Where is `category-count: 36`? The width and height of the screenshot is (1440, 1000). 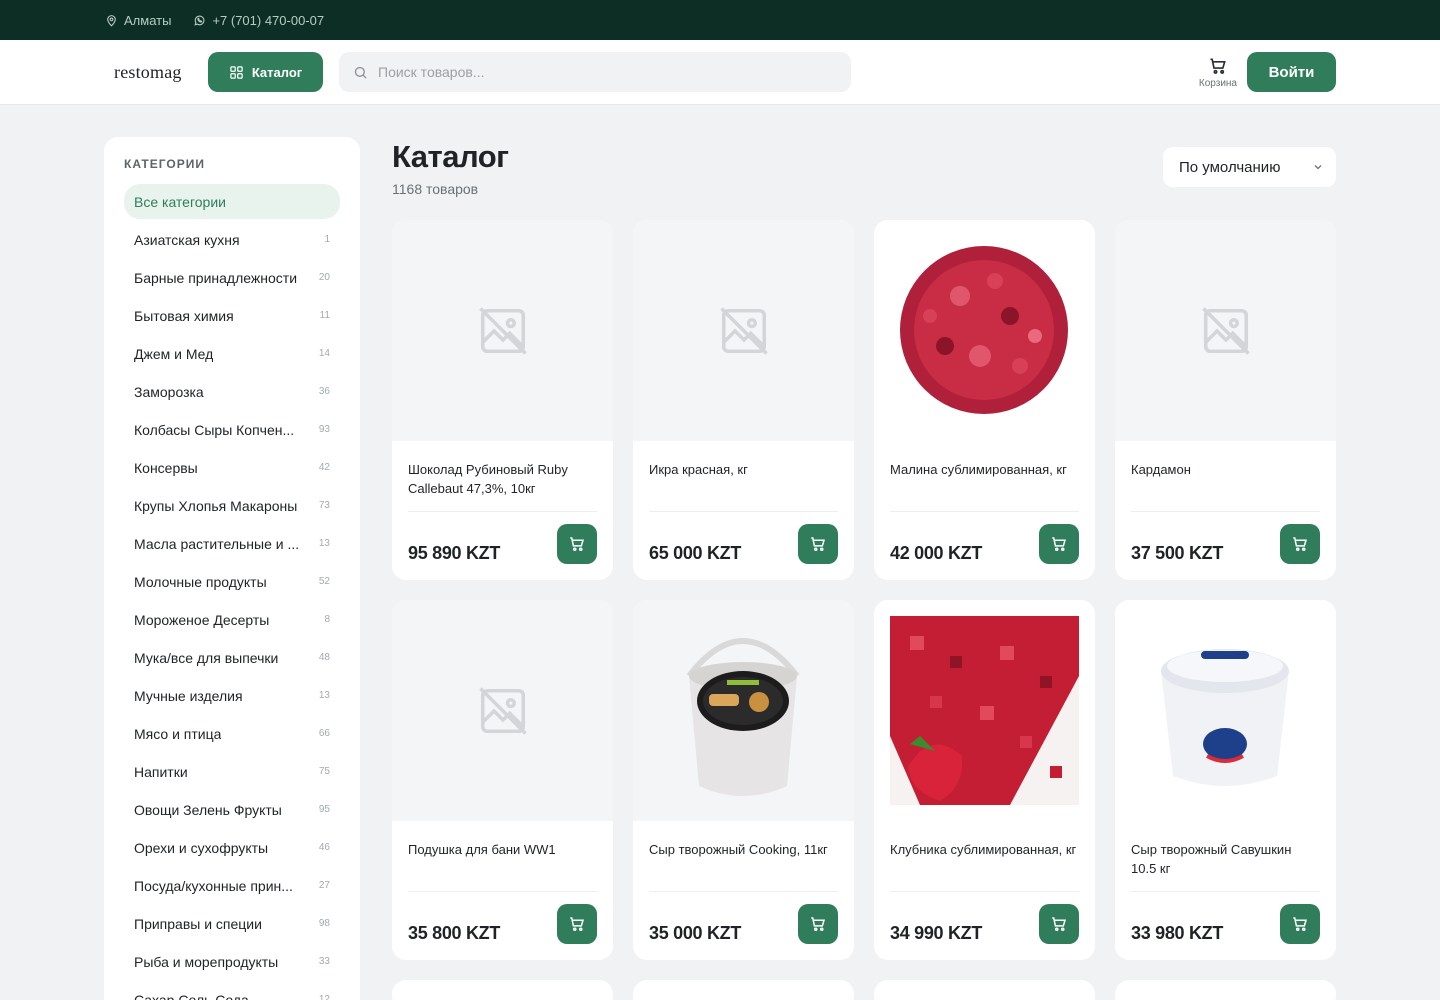 category-count: 36 is located at coordinates (324, 391).